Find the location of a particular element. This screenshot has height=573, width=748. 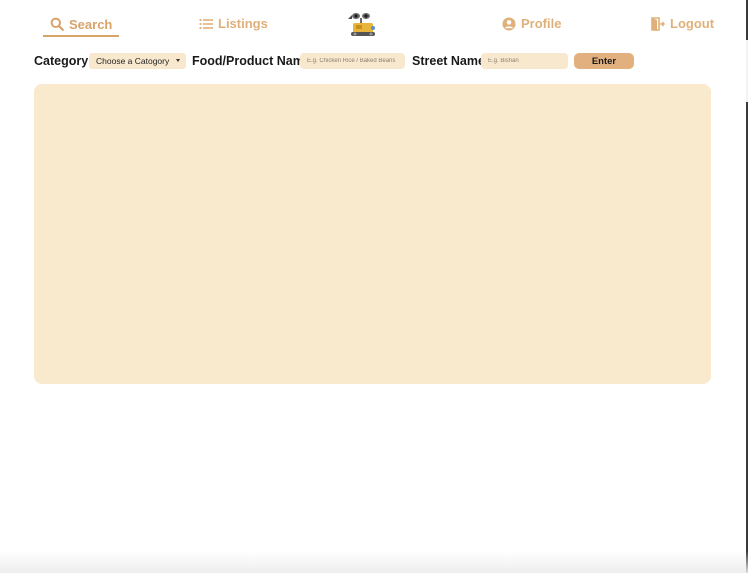

nav-logout-label: Logout is located at coordinates (692, 23).